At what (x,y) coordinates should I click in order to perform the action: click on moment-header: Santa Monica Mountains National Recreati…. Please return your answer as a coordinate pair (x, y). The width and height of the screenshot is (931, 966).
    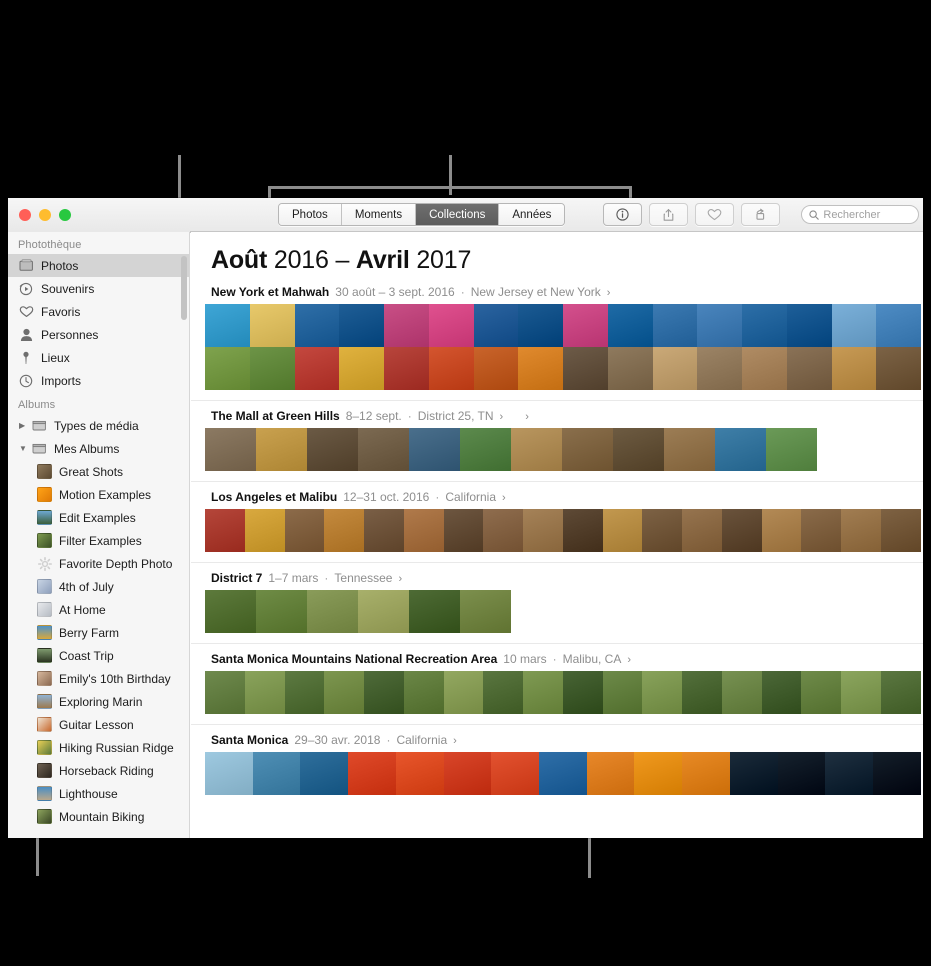
    Looking at the image, I should click on (557, 657).